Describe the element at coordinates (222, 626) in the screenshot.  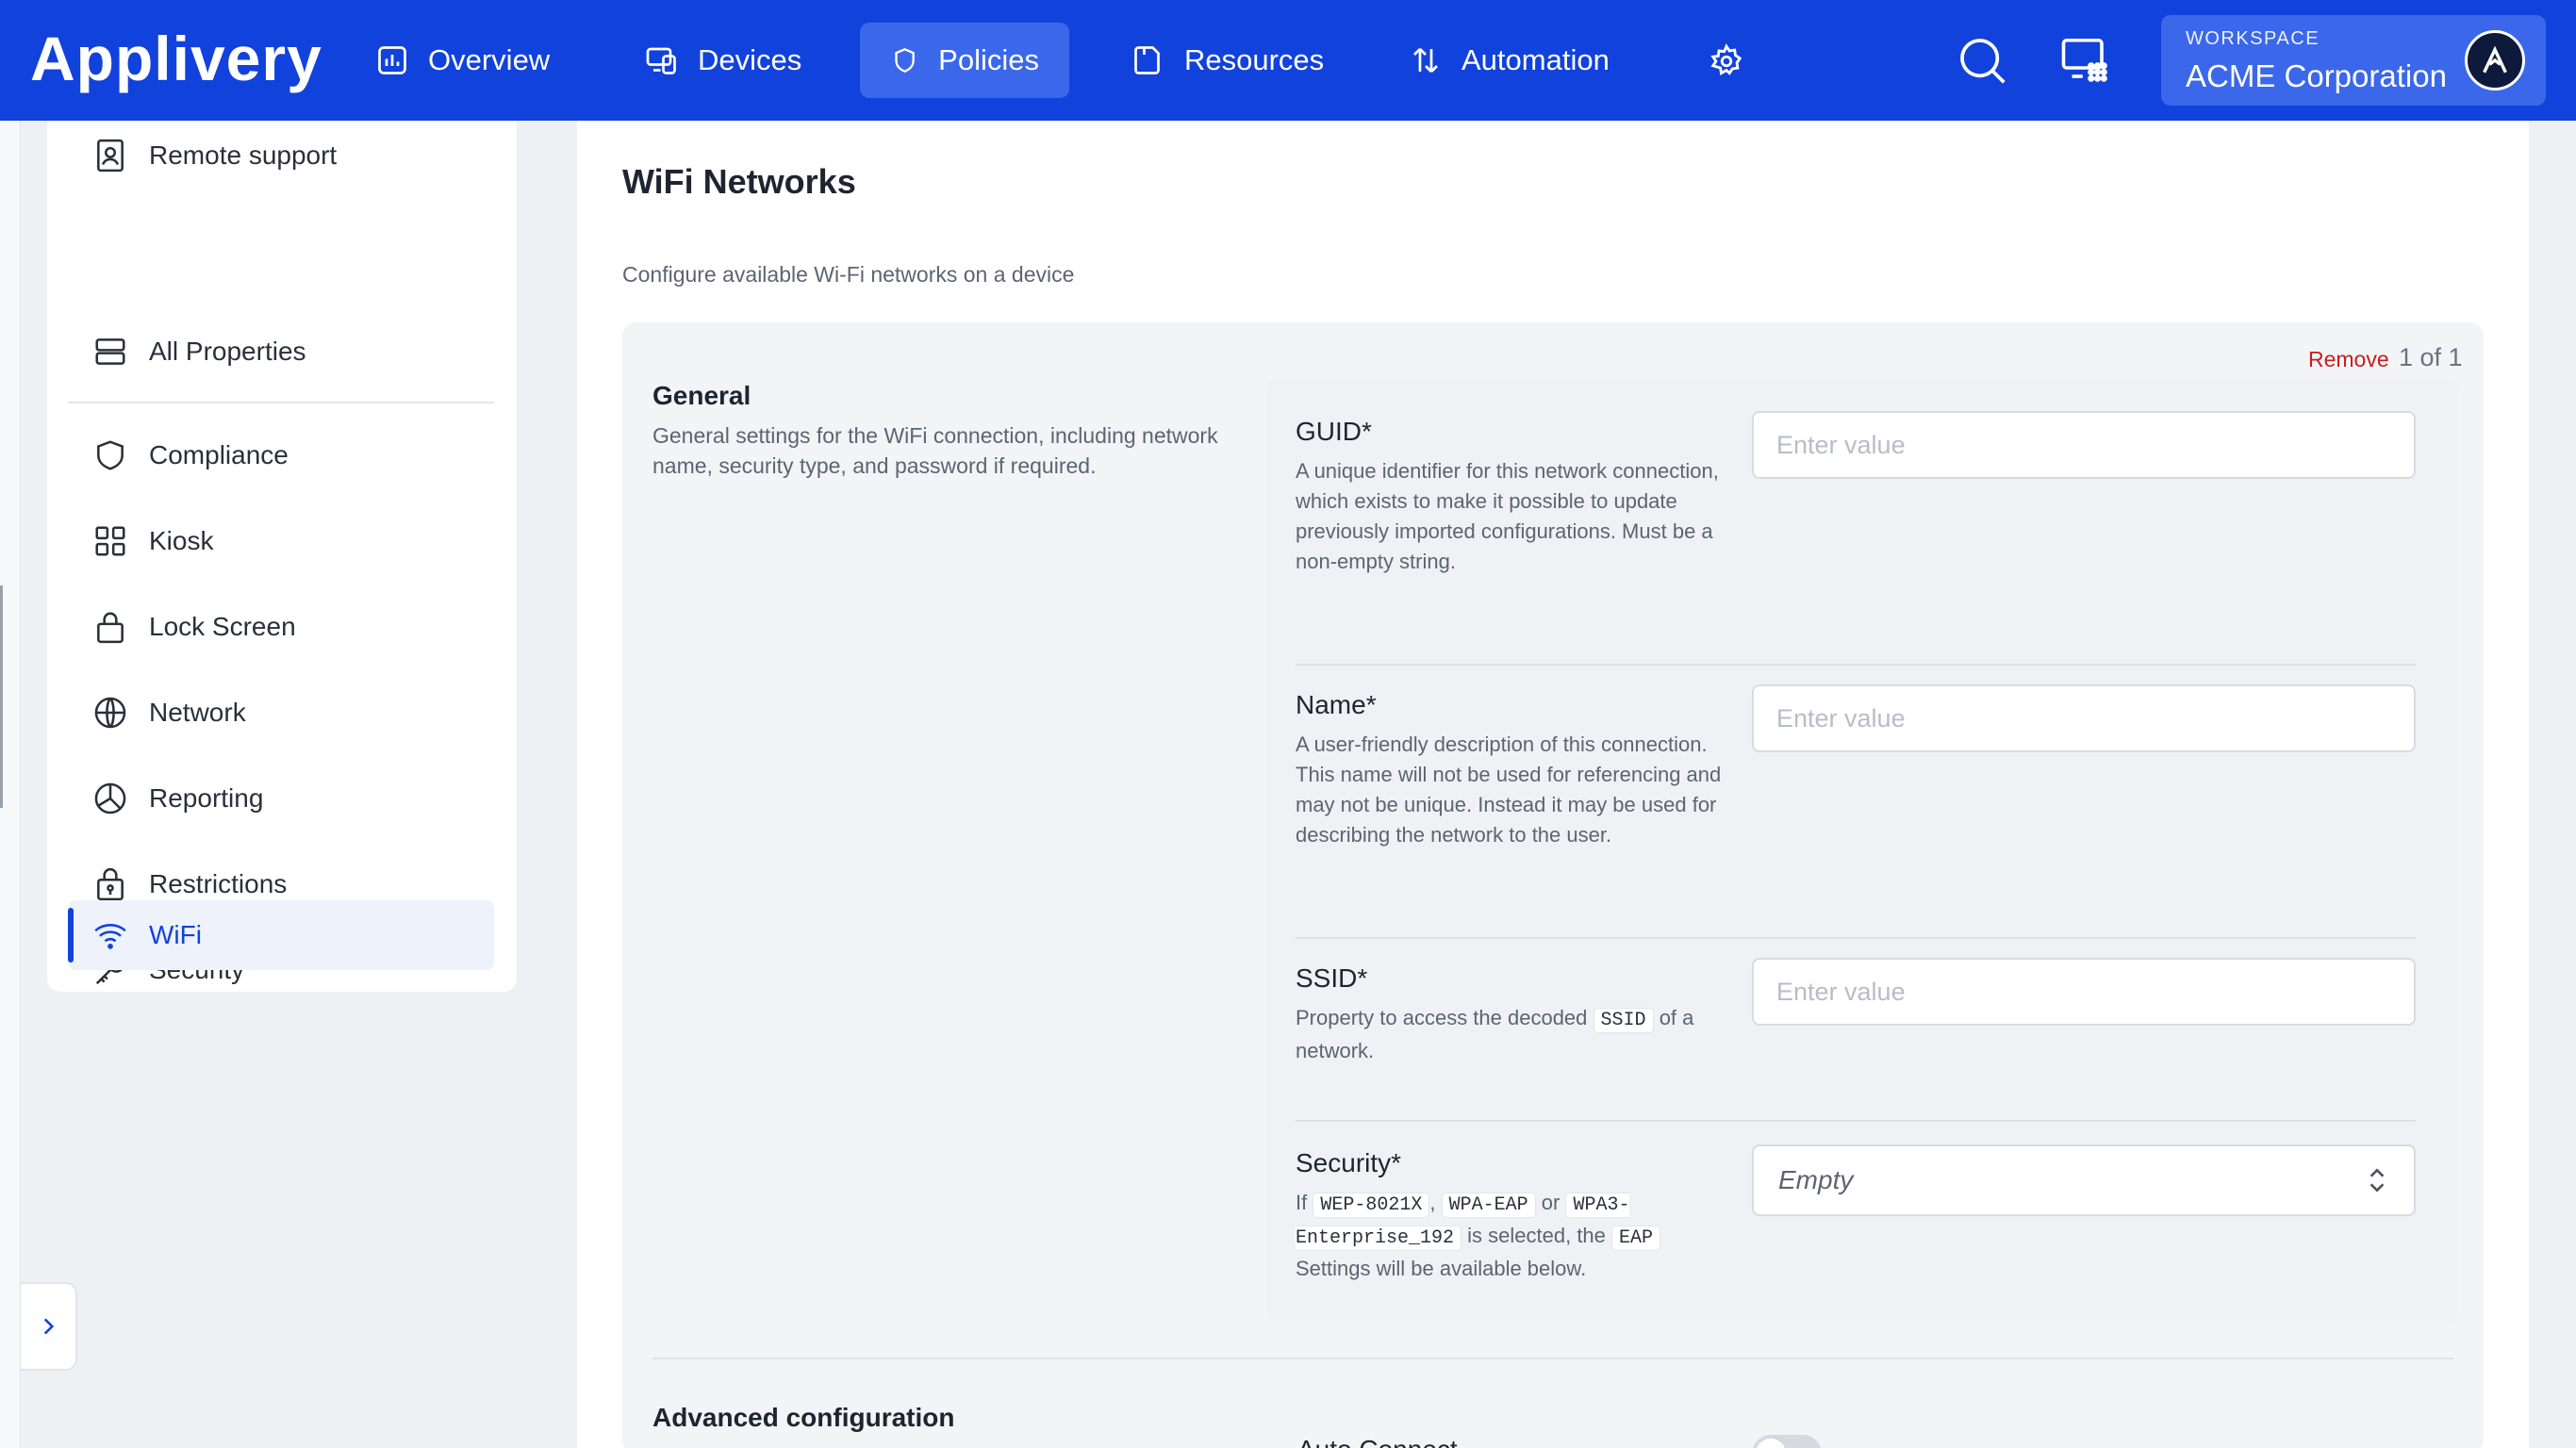
I see `sidebar-item-label: Lock Screen` at that location.